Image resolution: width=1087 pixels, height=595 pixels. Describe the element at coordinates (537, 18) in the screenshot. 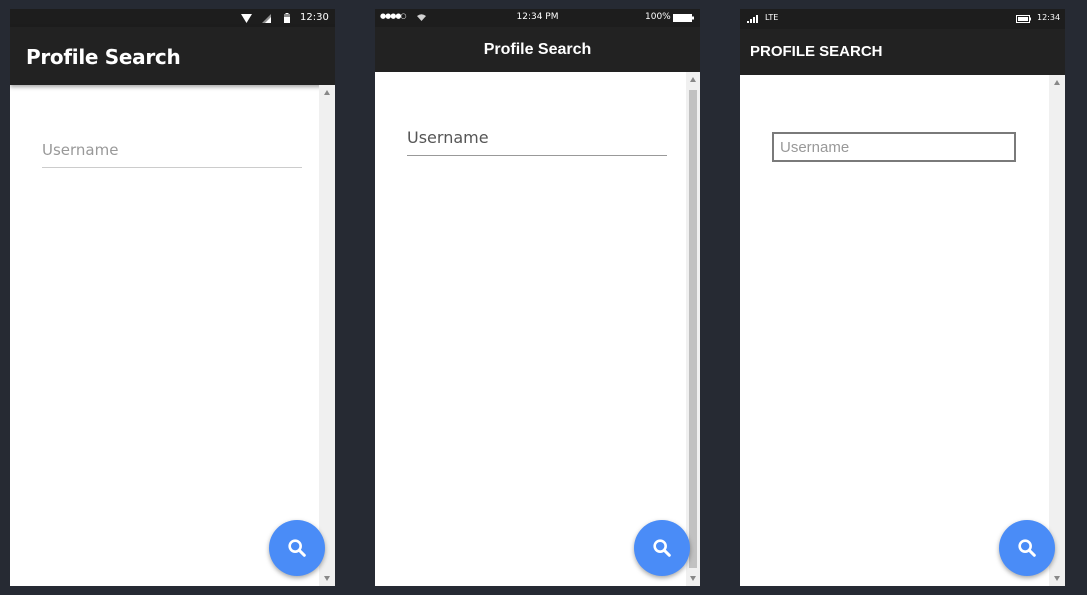

I see `ios-status-bar: ●●●●○ 12:34 PM 100%` at that location.